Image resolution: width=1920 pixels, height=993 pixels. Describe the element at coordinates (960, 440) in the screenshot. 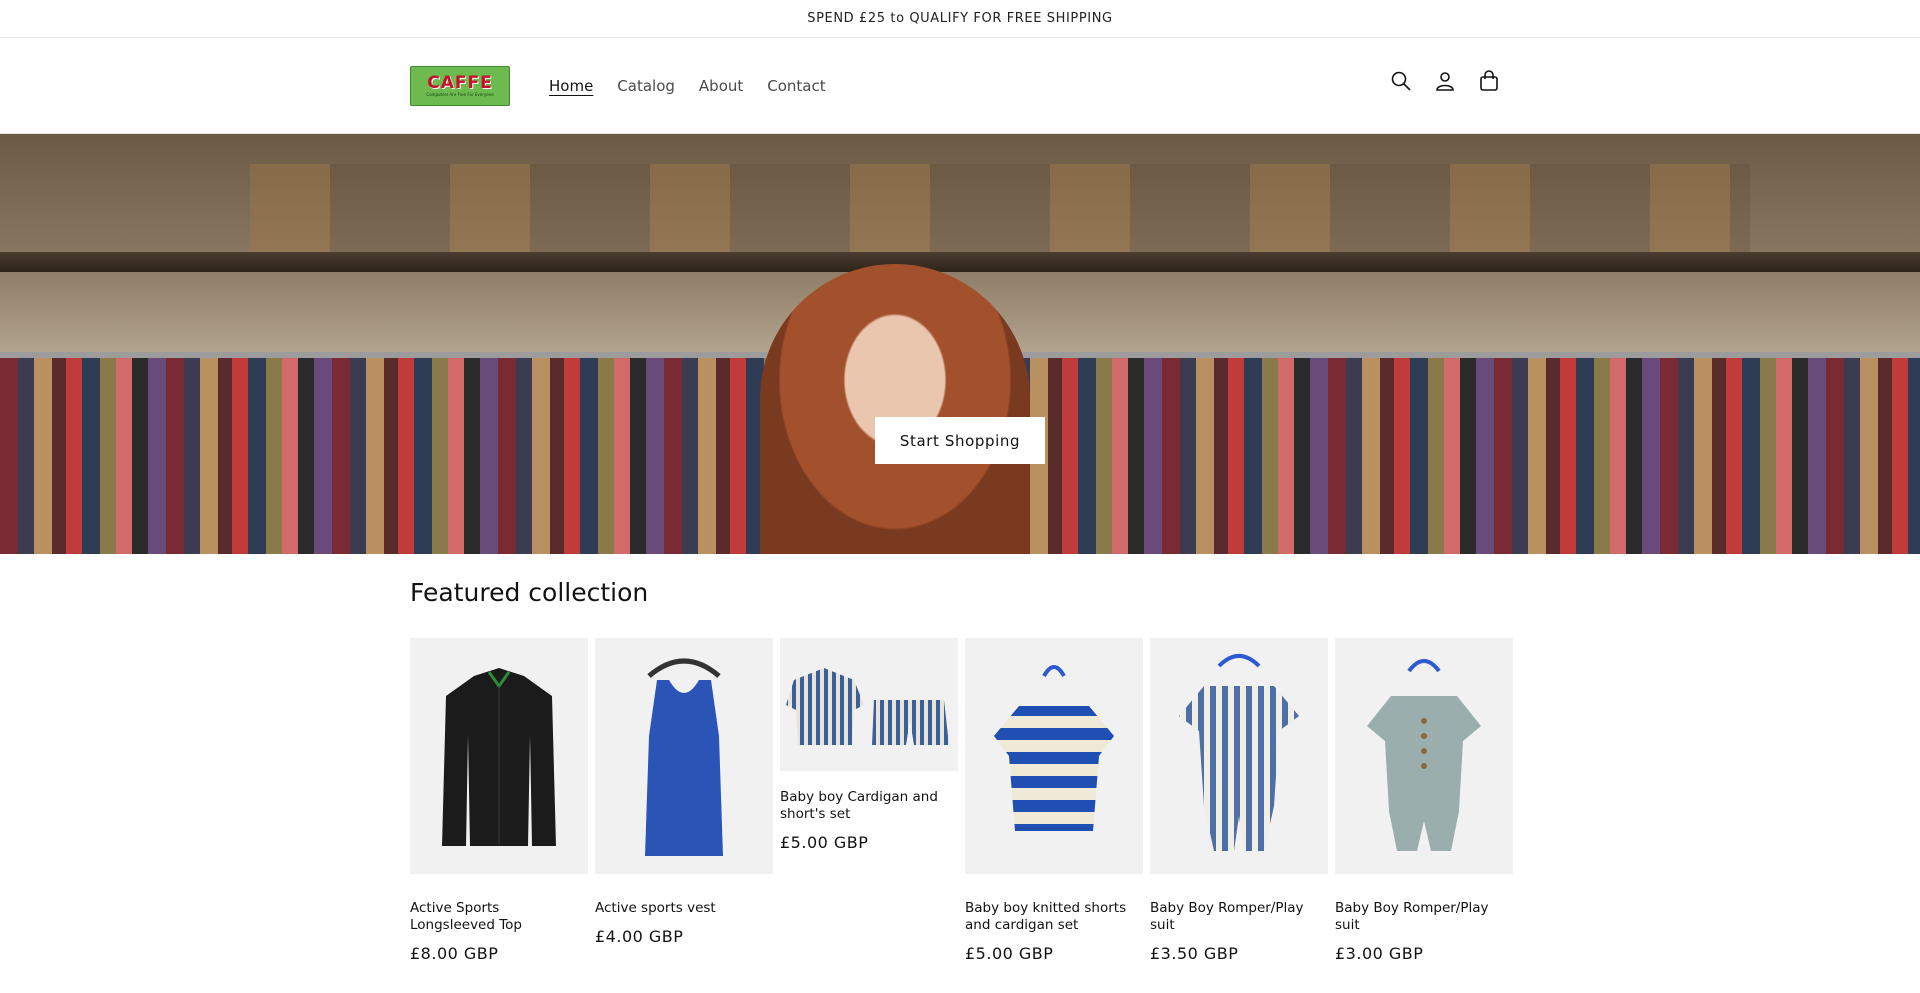

I see `start-shopping-button: Start Shopping` at that location.